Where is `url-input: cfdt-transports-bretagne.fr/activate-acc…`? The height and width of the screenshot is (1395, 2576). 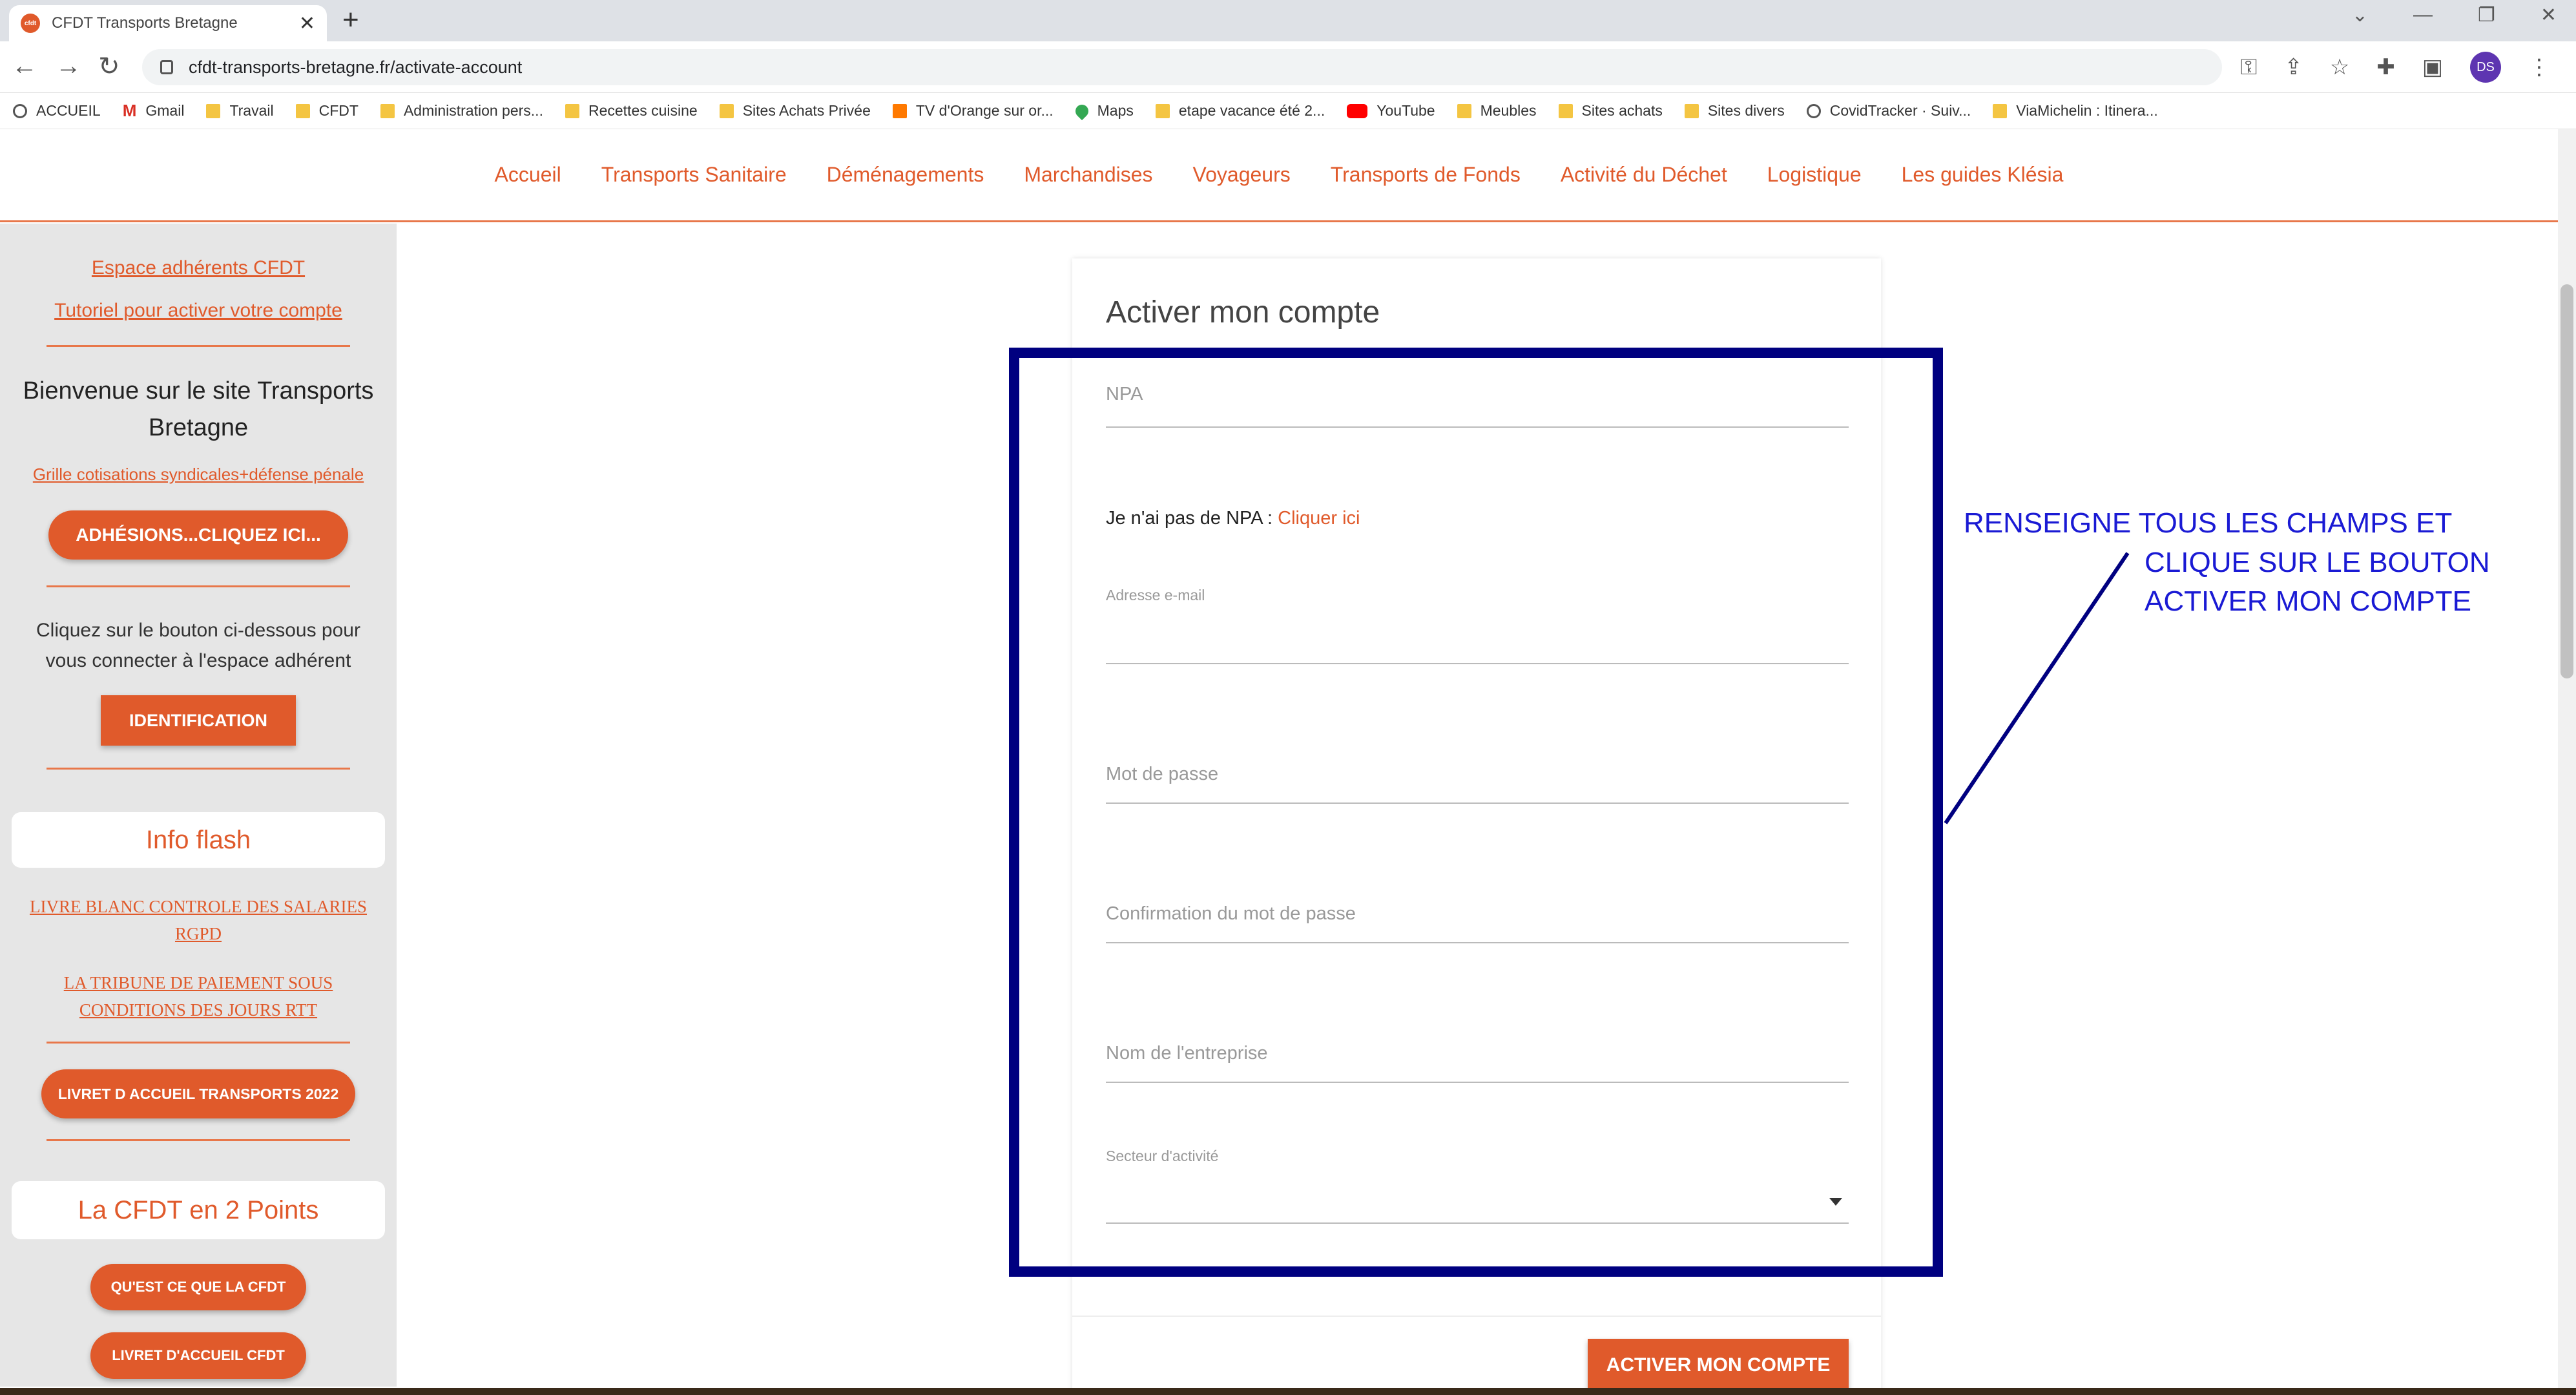
url-input: cfdt-transports-bretagne.fr/activate-acc… is located at coordinates (1182, 67).